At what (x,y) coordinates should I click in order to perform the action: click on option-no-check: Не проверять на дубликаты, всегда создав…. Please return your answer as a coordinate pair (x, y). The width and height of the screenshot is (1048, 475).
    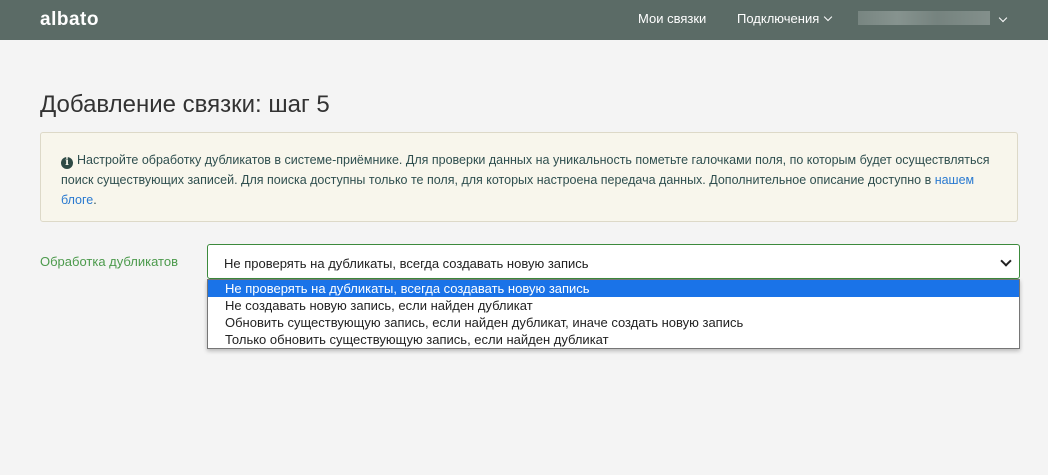
    Looking at the image, I should click on (613, 288).